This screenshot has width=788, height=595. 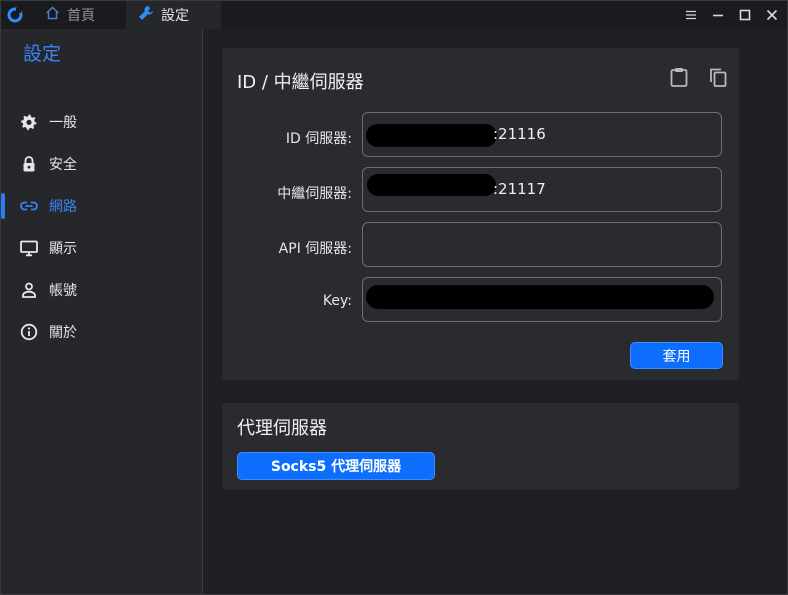 What do you see at coordinates (676, 355) in the screenshot?
I see `apply-button: 套用` at bounding box center [676, 355].